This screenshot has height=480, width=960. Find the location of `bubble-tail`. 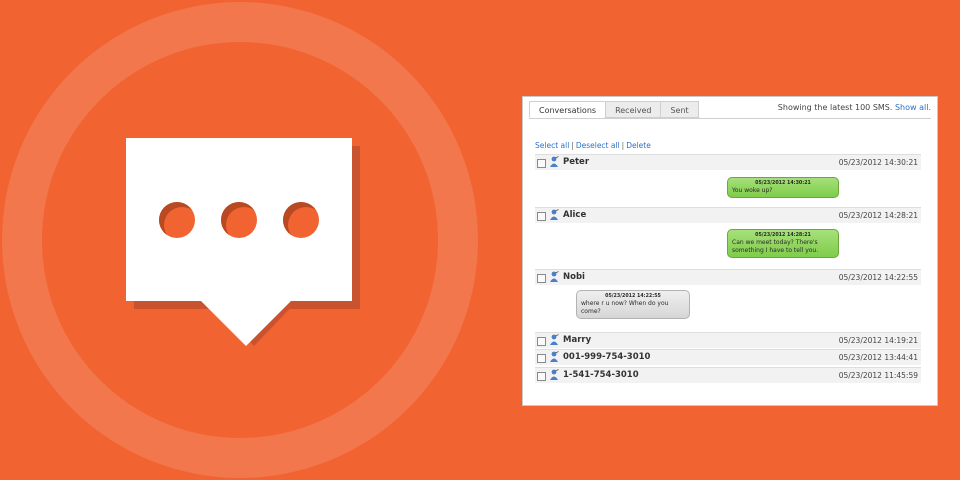

bubble-tail is located at coordinates (246, 323).